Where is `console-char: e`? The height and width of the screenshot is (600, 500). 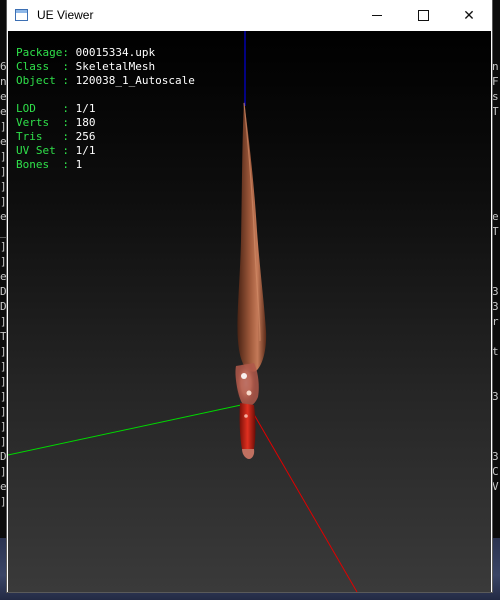 console-char: e is located at coordinates (495, 216).